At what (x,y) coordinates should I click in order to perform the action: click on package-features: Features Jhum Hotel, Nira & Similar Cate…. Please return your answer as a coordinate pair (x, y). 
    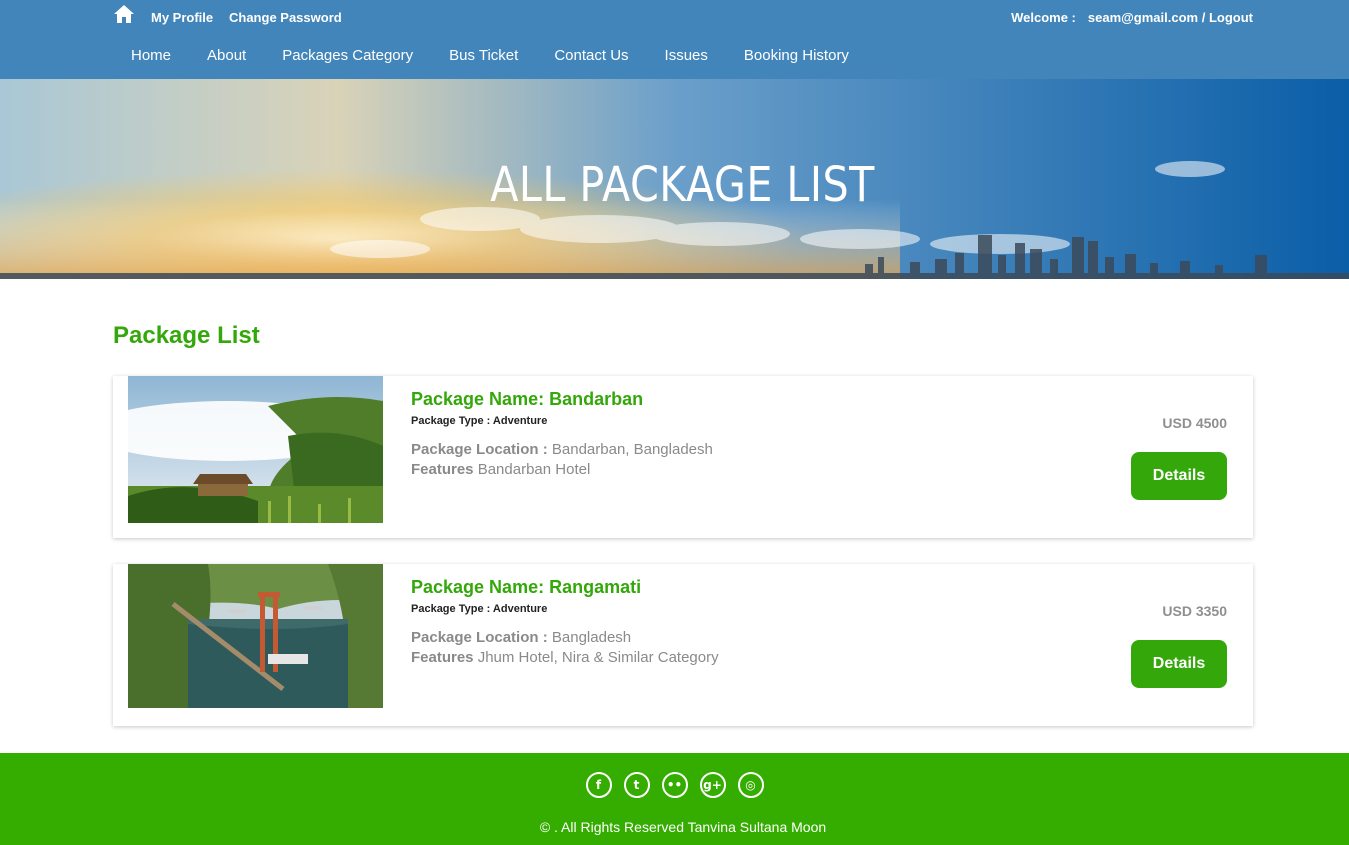
    Looking at the image, I should click on (565, 657).